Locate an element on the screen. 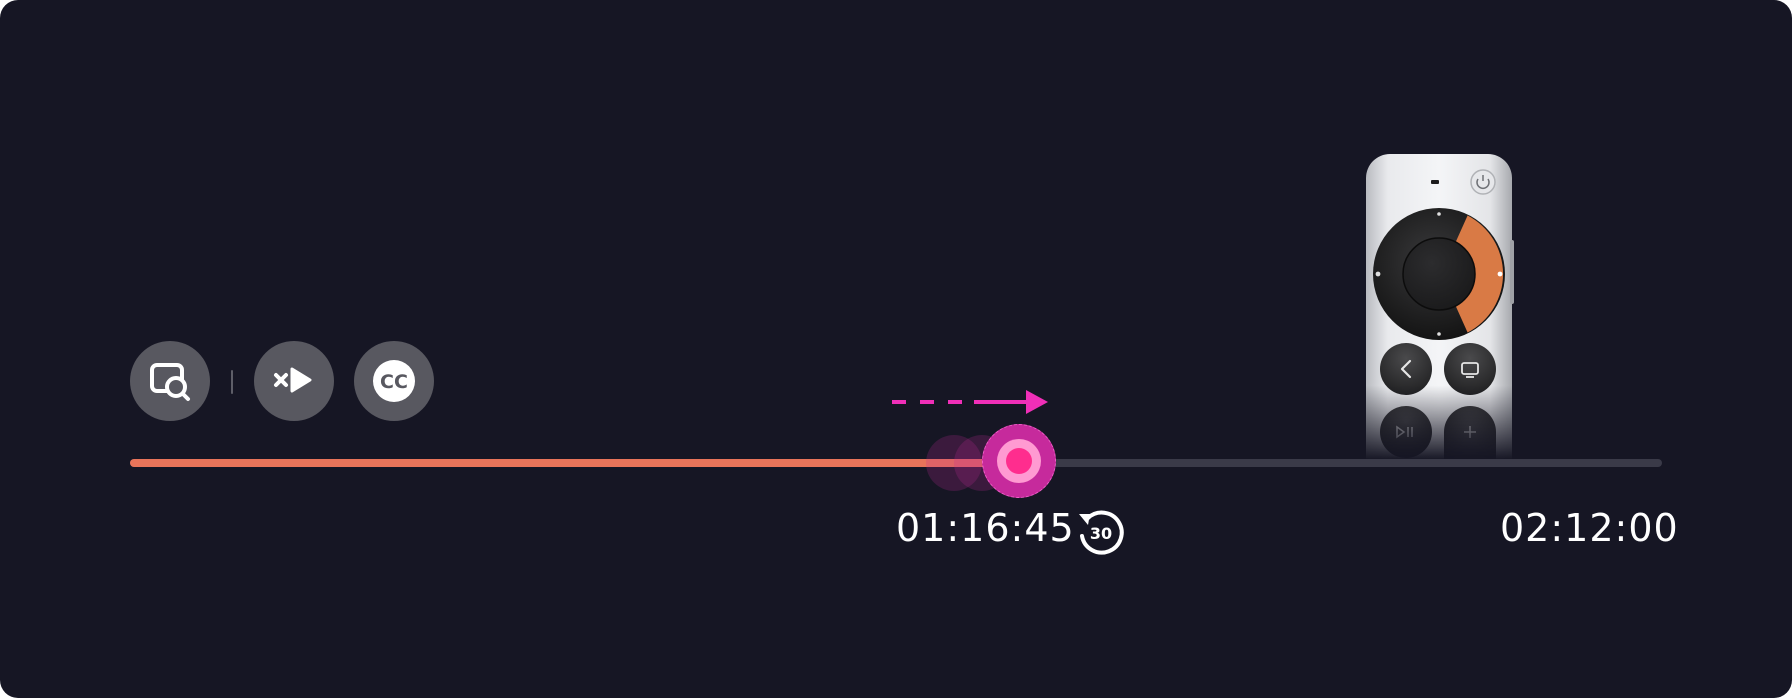 Image resolution: width=1792 pixels, height=698 pixels. svg-text: 30 is located at coordinates (1101, 533).